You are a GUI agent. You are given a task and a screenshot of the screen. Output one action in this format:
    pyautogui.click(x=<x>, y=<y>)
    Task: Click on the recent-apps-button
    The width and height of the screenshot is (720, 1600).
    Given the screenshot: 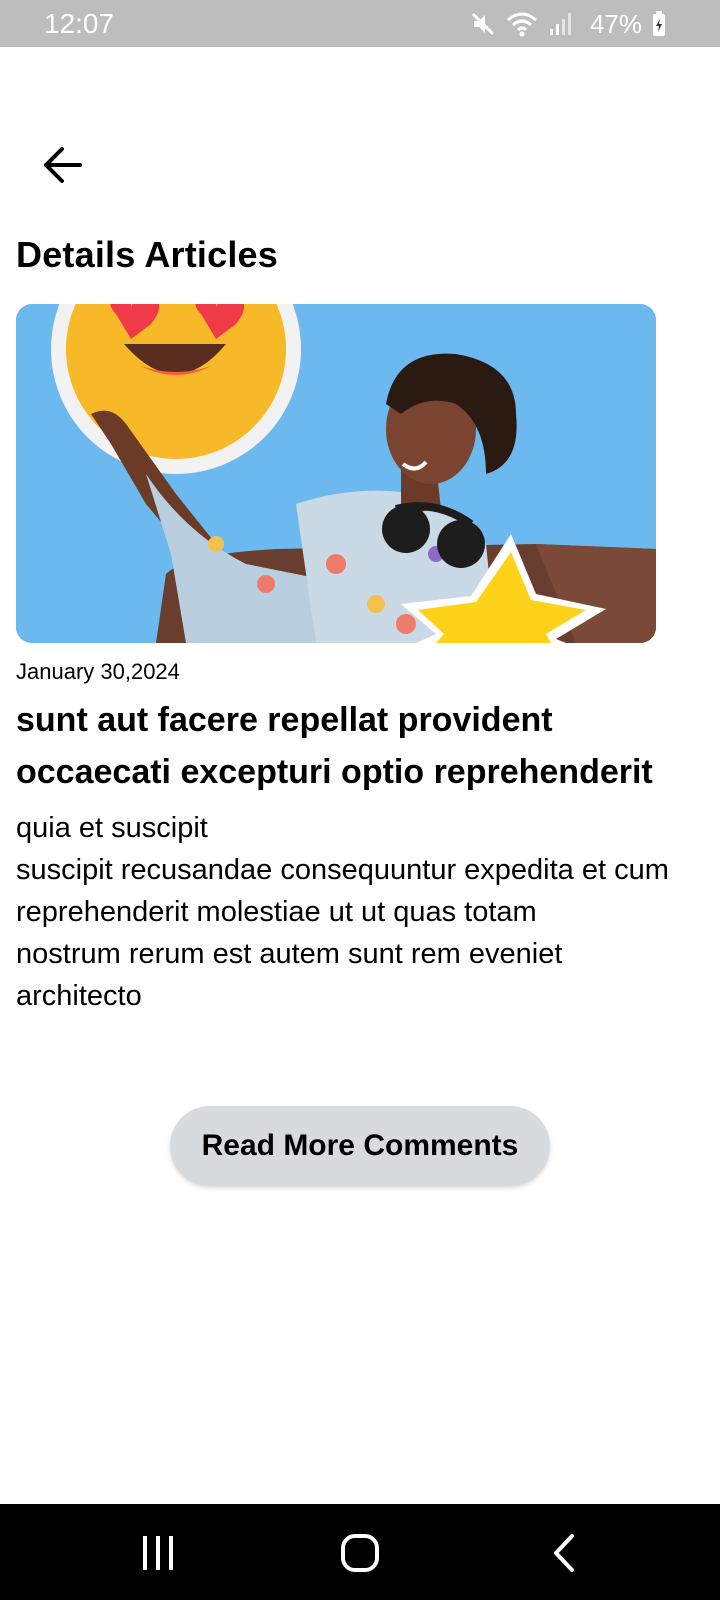 What is the action you would take?
    pyautogui.click(x=158, y=1553)
    